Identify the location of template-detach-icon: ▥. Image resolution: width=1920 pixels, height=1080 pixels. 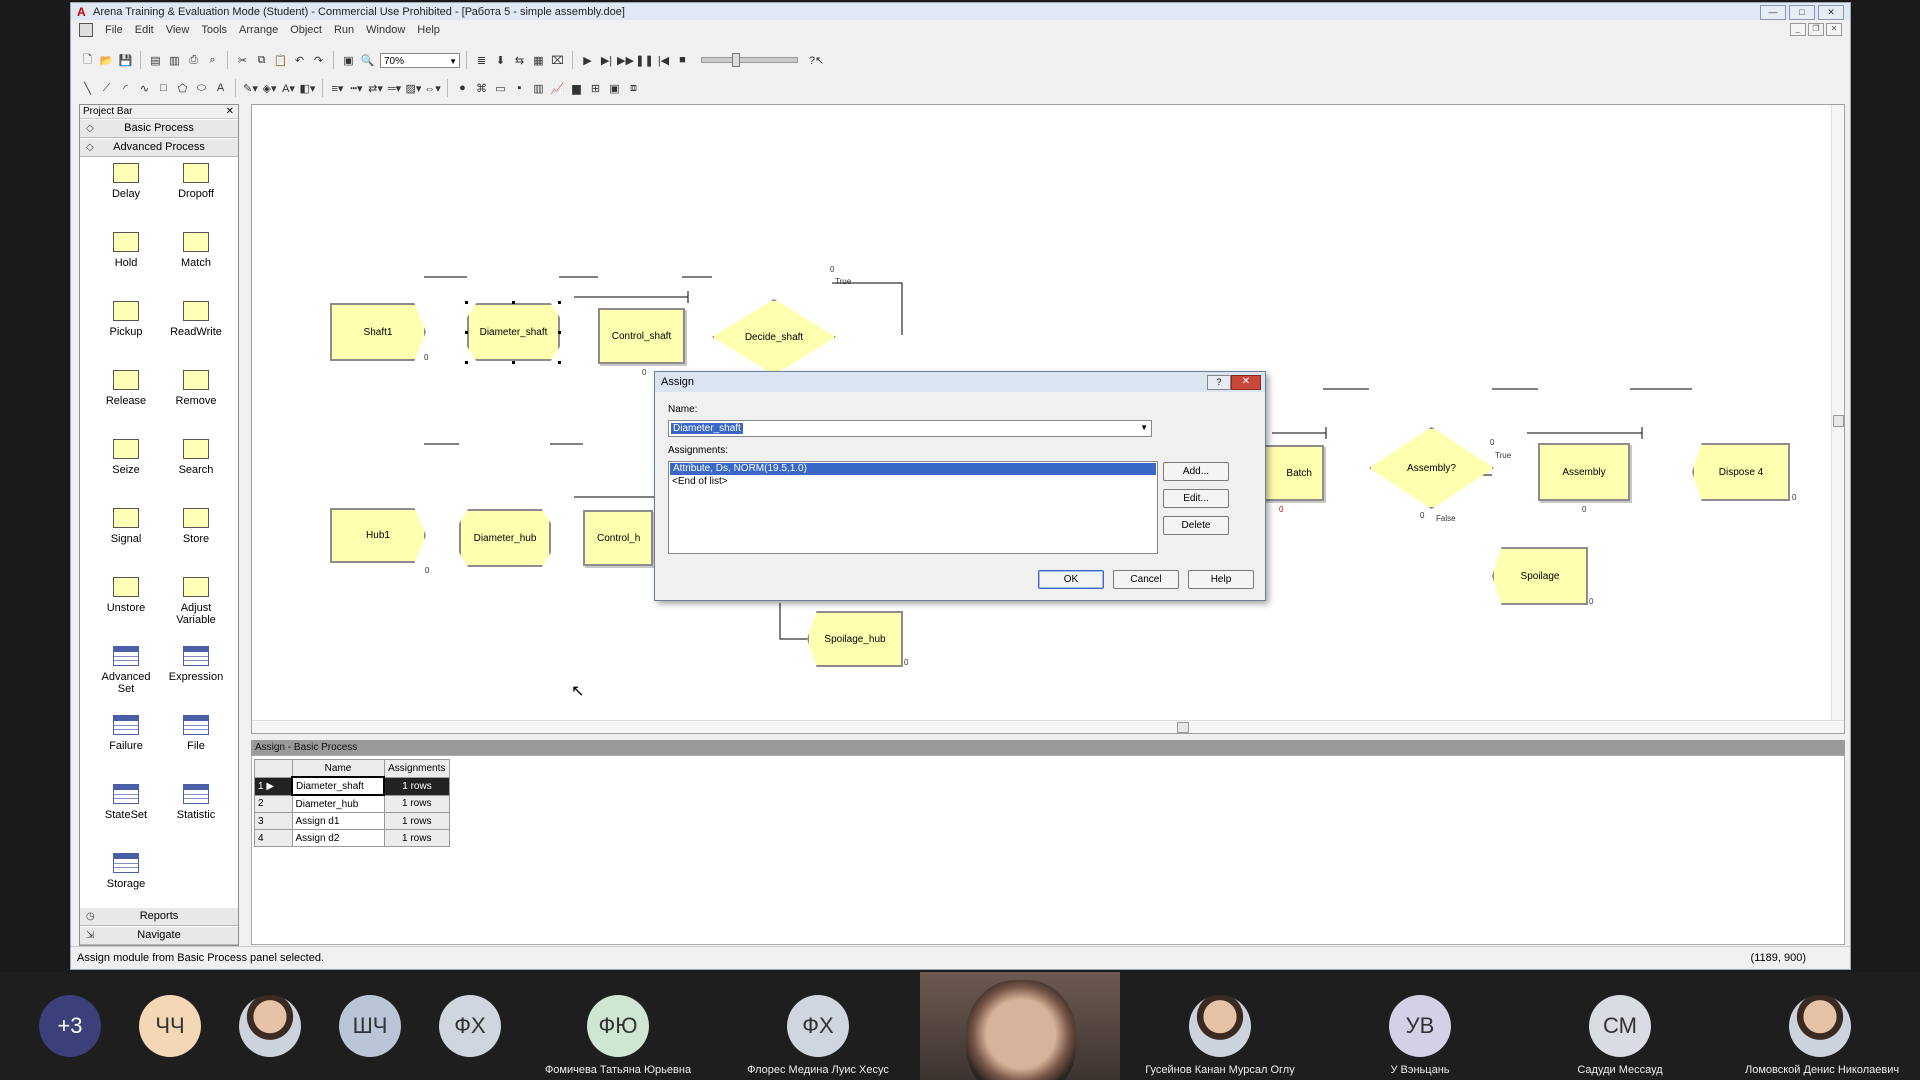
(174, 60).